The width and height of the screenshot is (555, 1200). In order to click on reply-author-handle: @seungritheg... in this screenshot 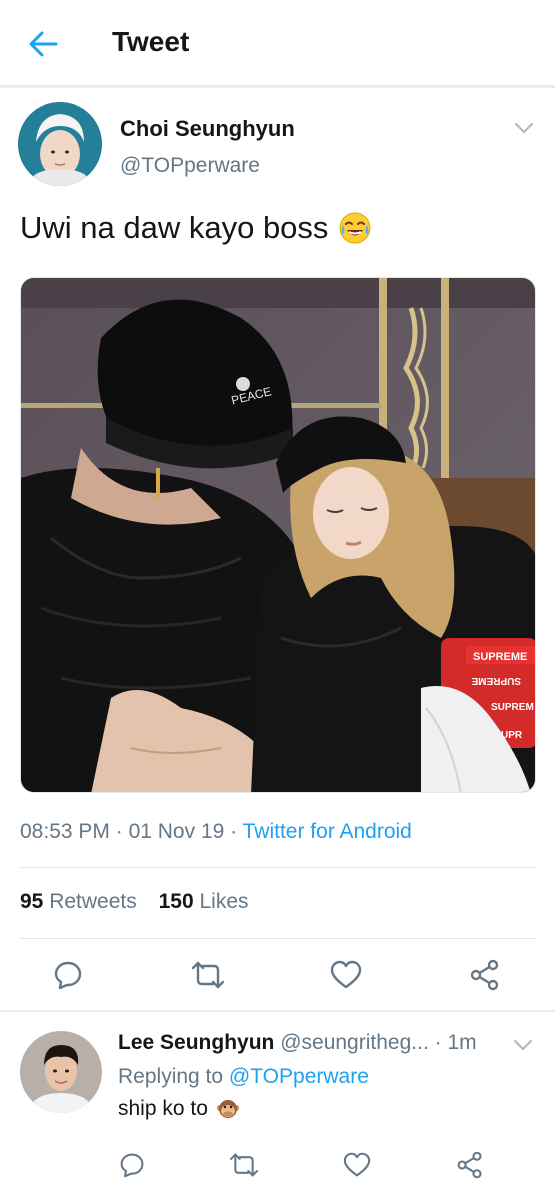, I will do `click(354, 1042)`.